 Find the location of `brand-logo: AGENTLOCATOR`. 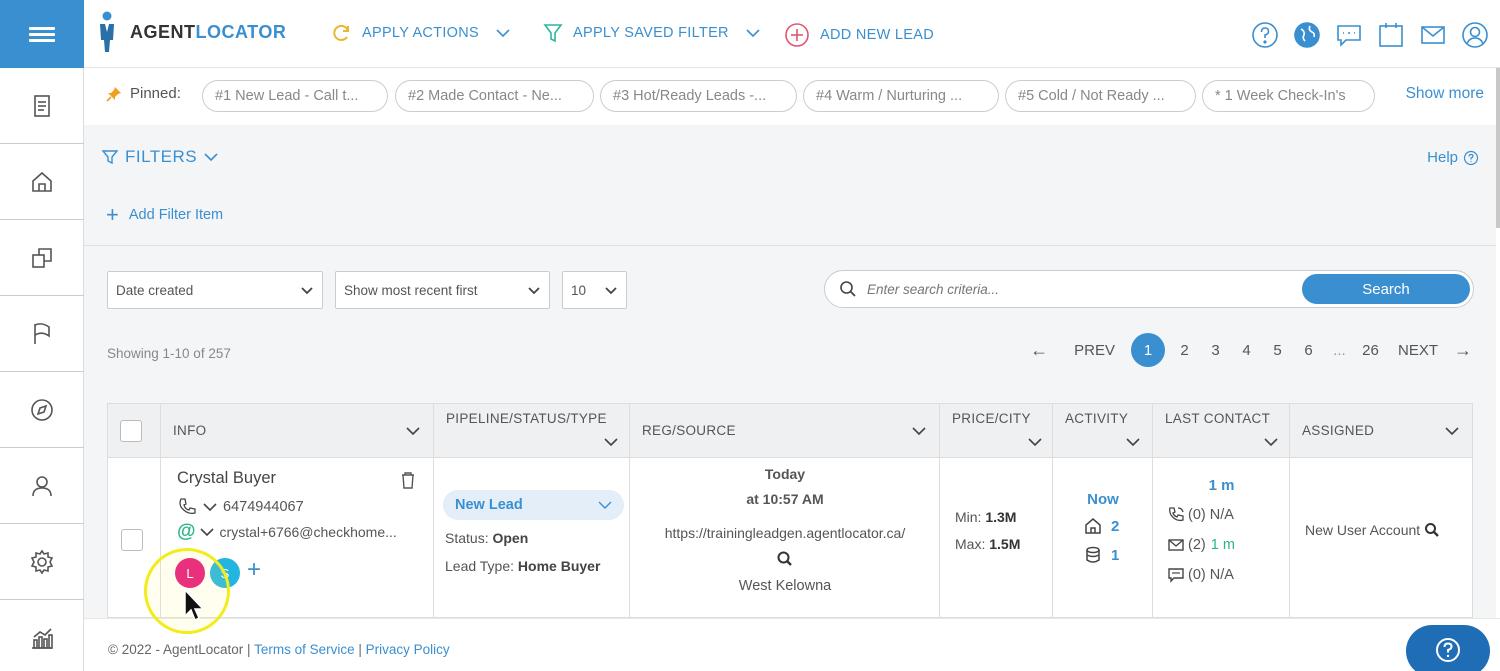

brand-logo: AGENTLOCATOR is located at coordinates (191, 32).